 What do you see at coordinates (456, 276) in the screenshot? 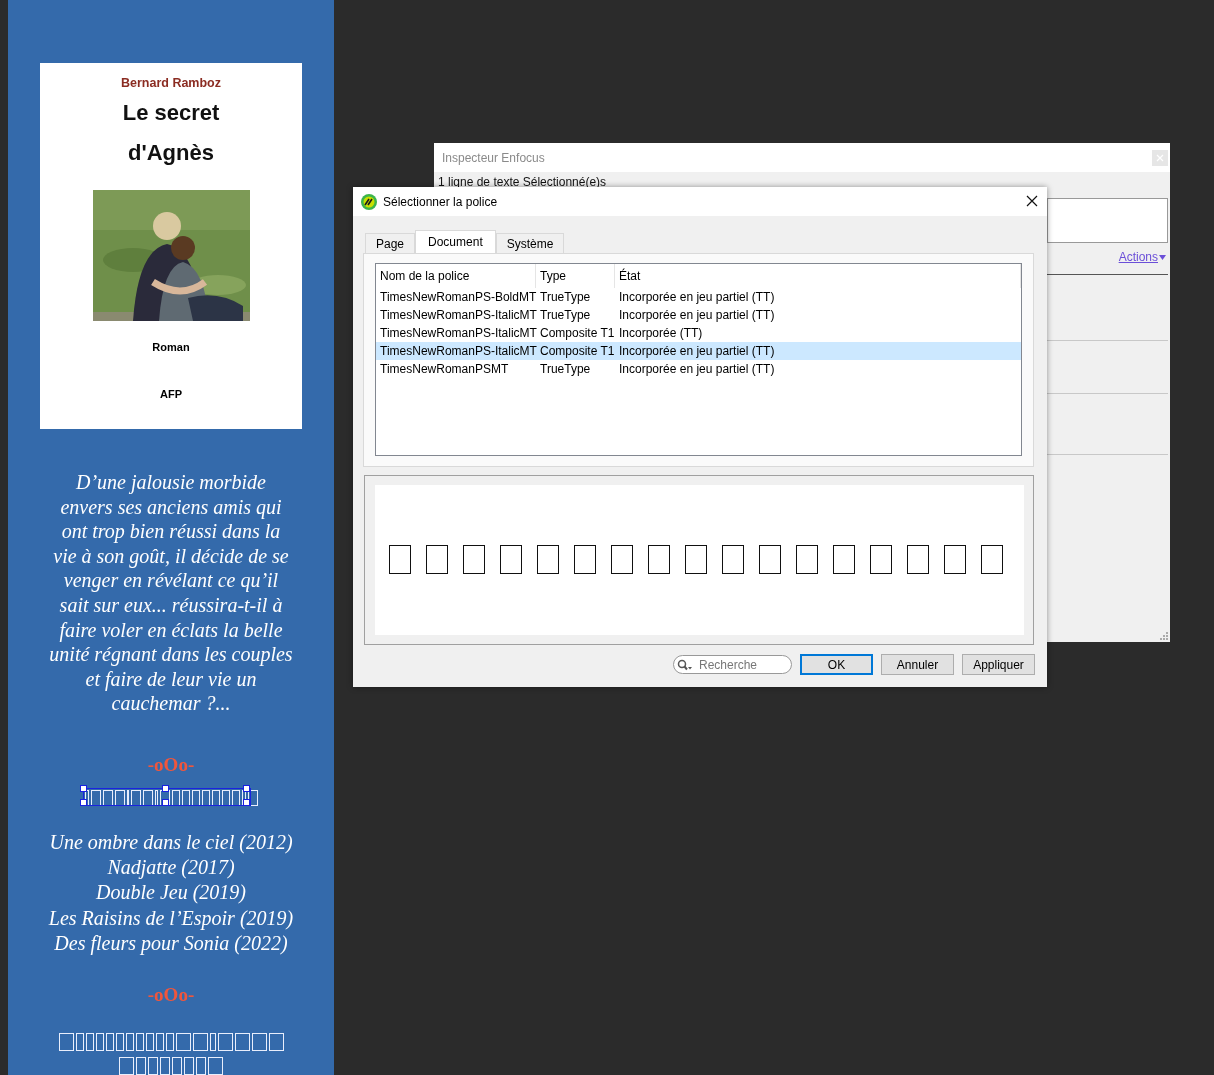
I see `column-header: Nom de la police` at bounding box center [456, 276].